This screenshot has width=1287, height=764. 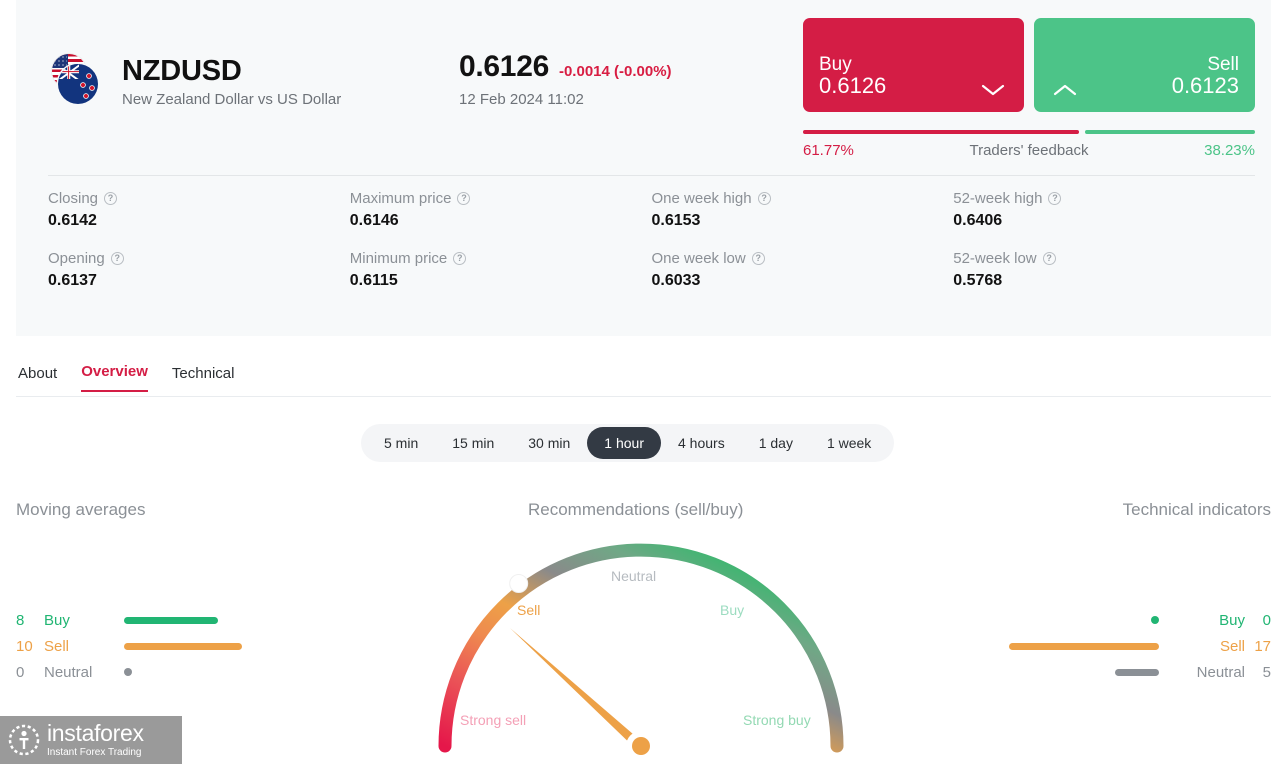 I want to click on stat-label-text: One week low, so click(x=698, y=258).